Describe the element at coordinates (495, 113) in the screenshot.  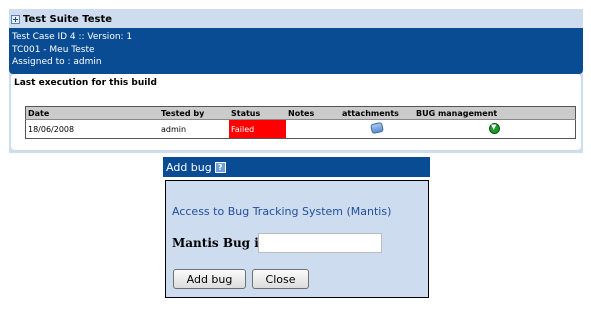
I see `column-bug-management: BUG management` at that location.